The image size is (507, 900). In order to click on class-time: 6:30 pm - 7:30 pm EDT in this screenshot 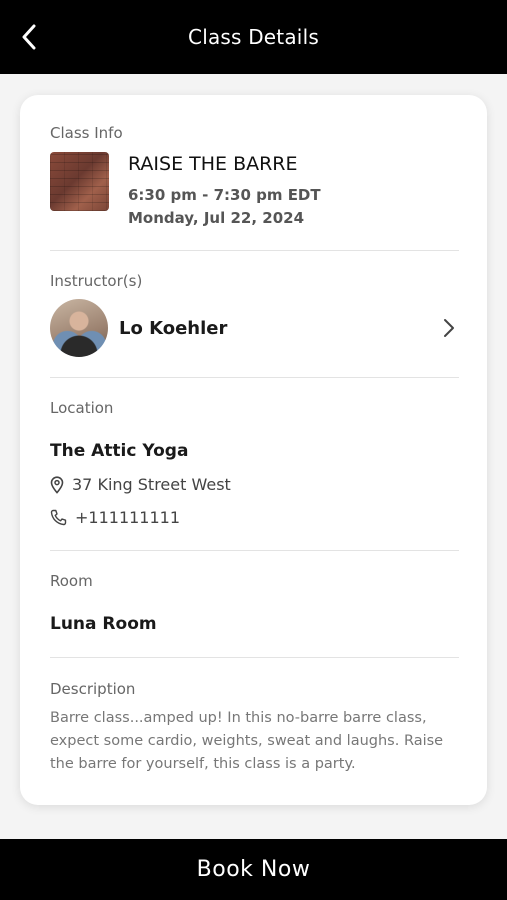, I will do `click(224, 195)`.